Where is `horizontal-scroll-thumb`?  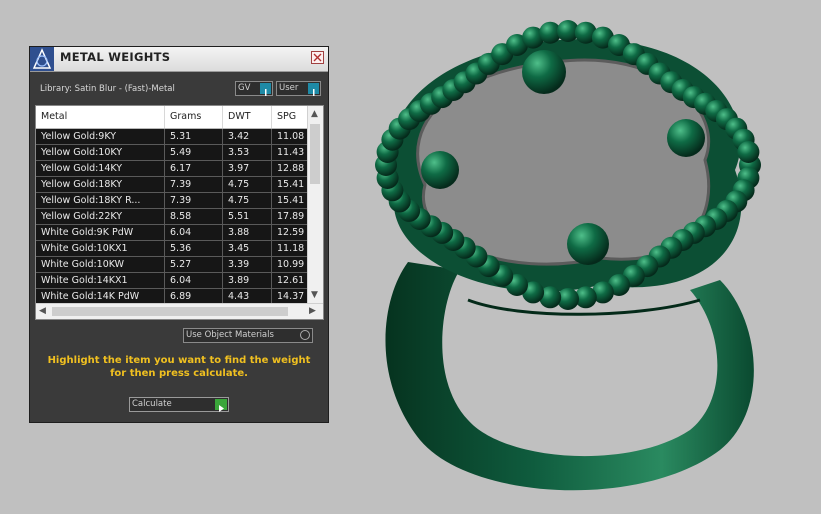
horizontal-scroll-thumb is located at coordinates (170, 311).